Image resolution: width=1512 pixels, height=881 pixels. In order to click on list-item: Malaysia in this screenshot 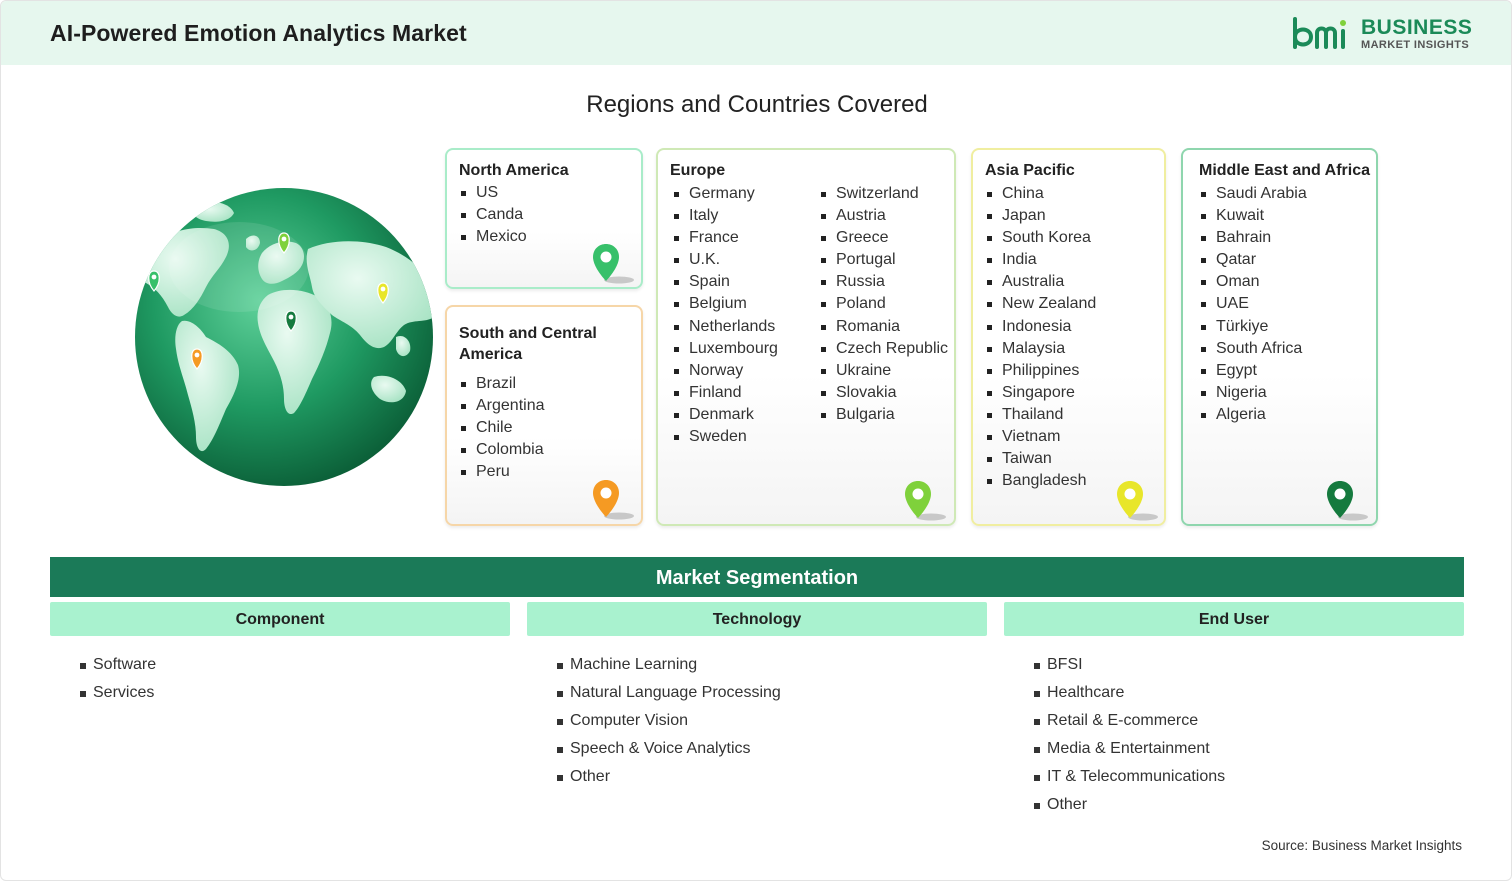, I will do `click(1040, 349)`.